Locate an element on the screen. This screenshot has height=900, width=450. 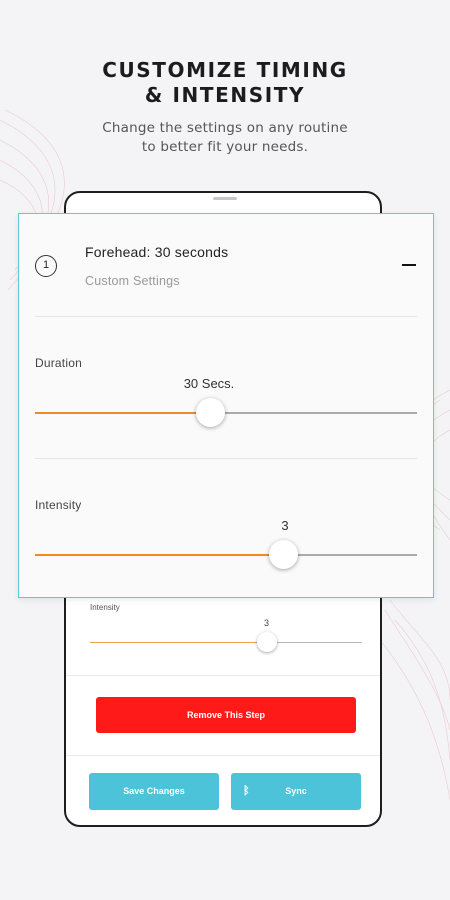
title-line-1: CUSTOMIZE TIMING is located at coordinates (225, 70).